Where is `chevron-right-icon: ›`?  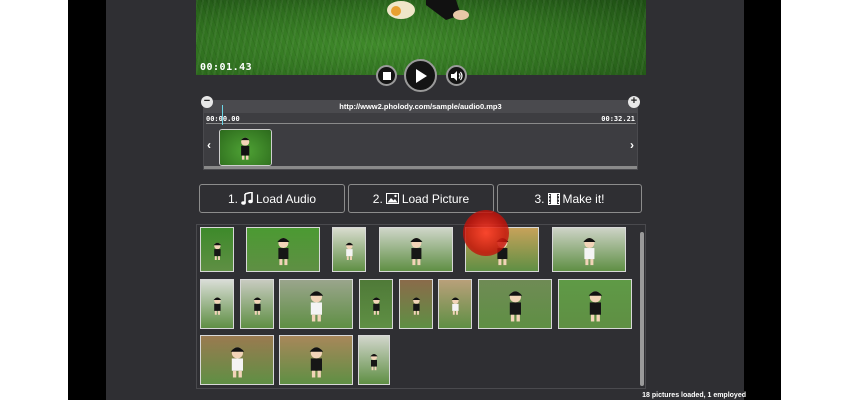
chevron-right-icon: › is located at coordinates (632, 145).